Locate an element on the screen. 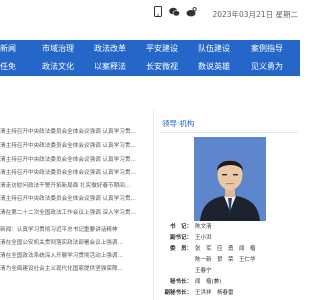  role-label: 秘书长： is located at coordinates (180, 282).